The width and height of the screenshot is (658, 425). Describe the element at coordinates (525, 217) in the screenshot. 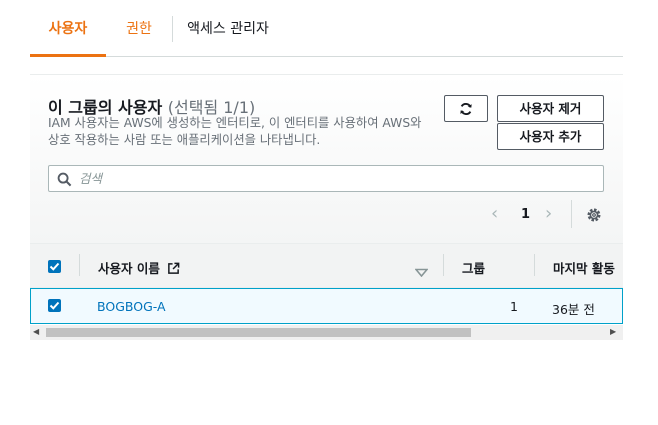

I see `current-page-number: 1` at that location.